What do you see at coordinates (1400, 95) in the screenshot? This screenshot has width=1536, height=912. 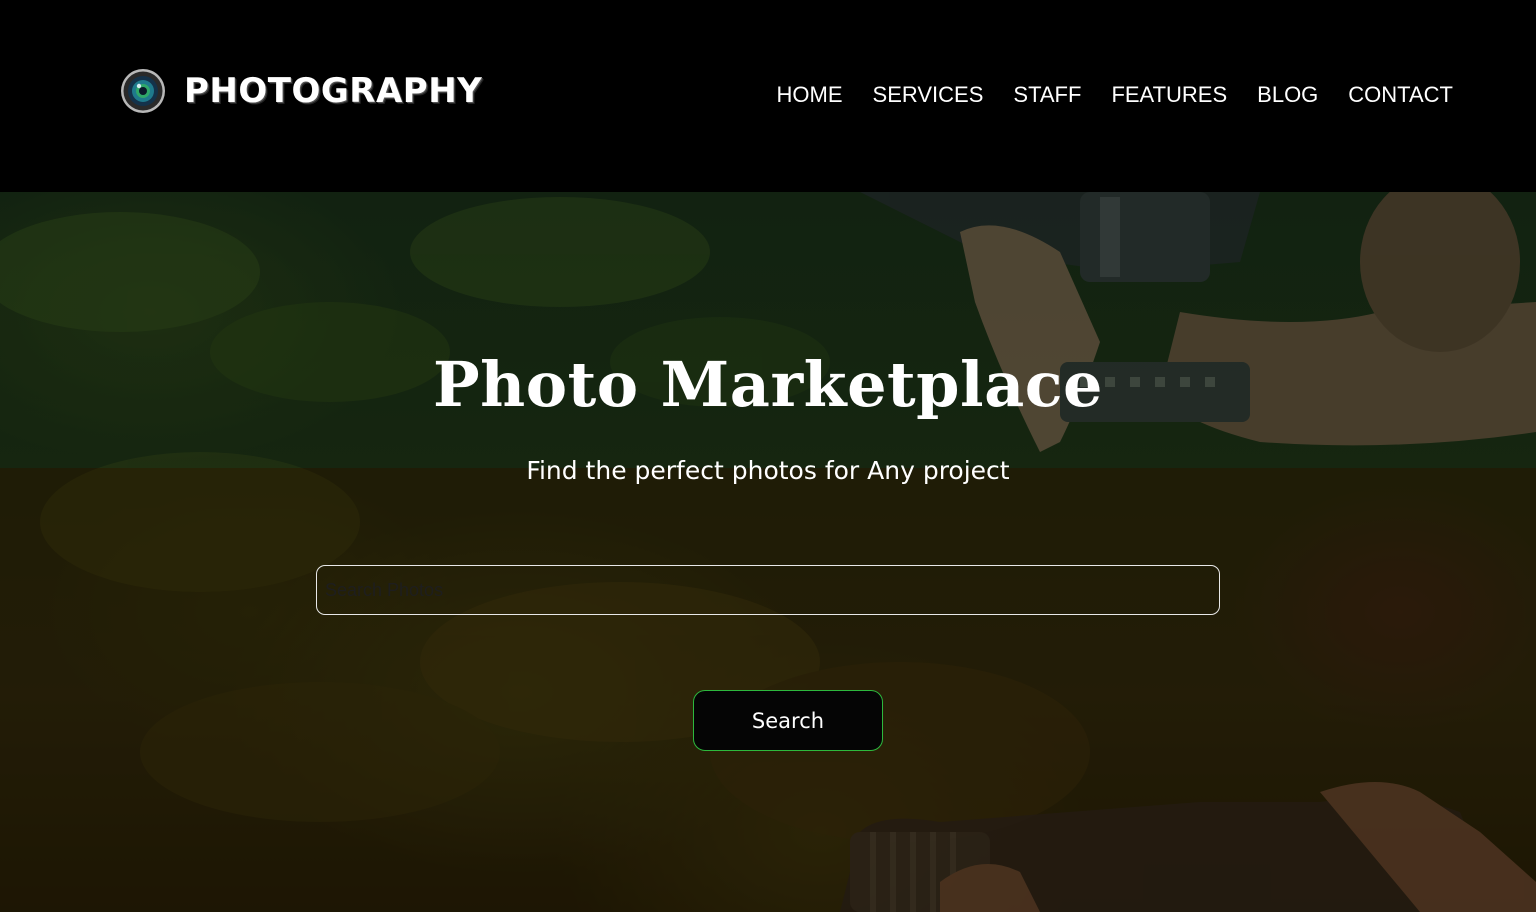 I see `nav-contact: CONTACT` at bounding box center [1400, 95].